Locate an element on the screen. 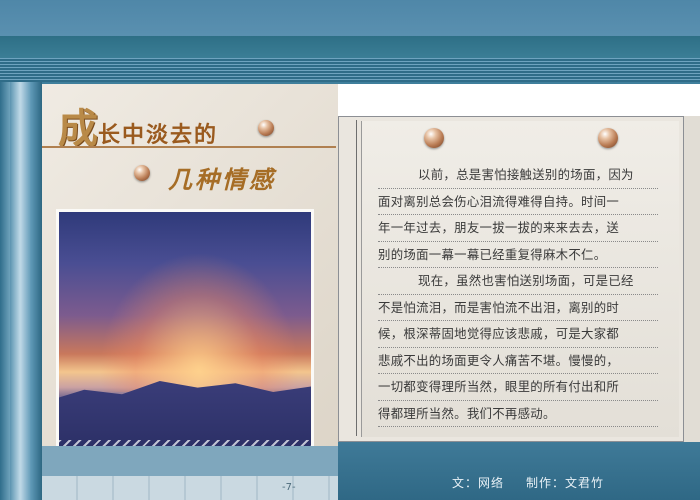 The height and width of the screenshot is (500, 700). margin-line is located at coordinates (356, 278).